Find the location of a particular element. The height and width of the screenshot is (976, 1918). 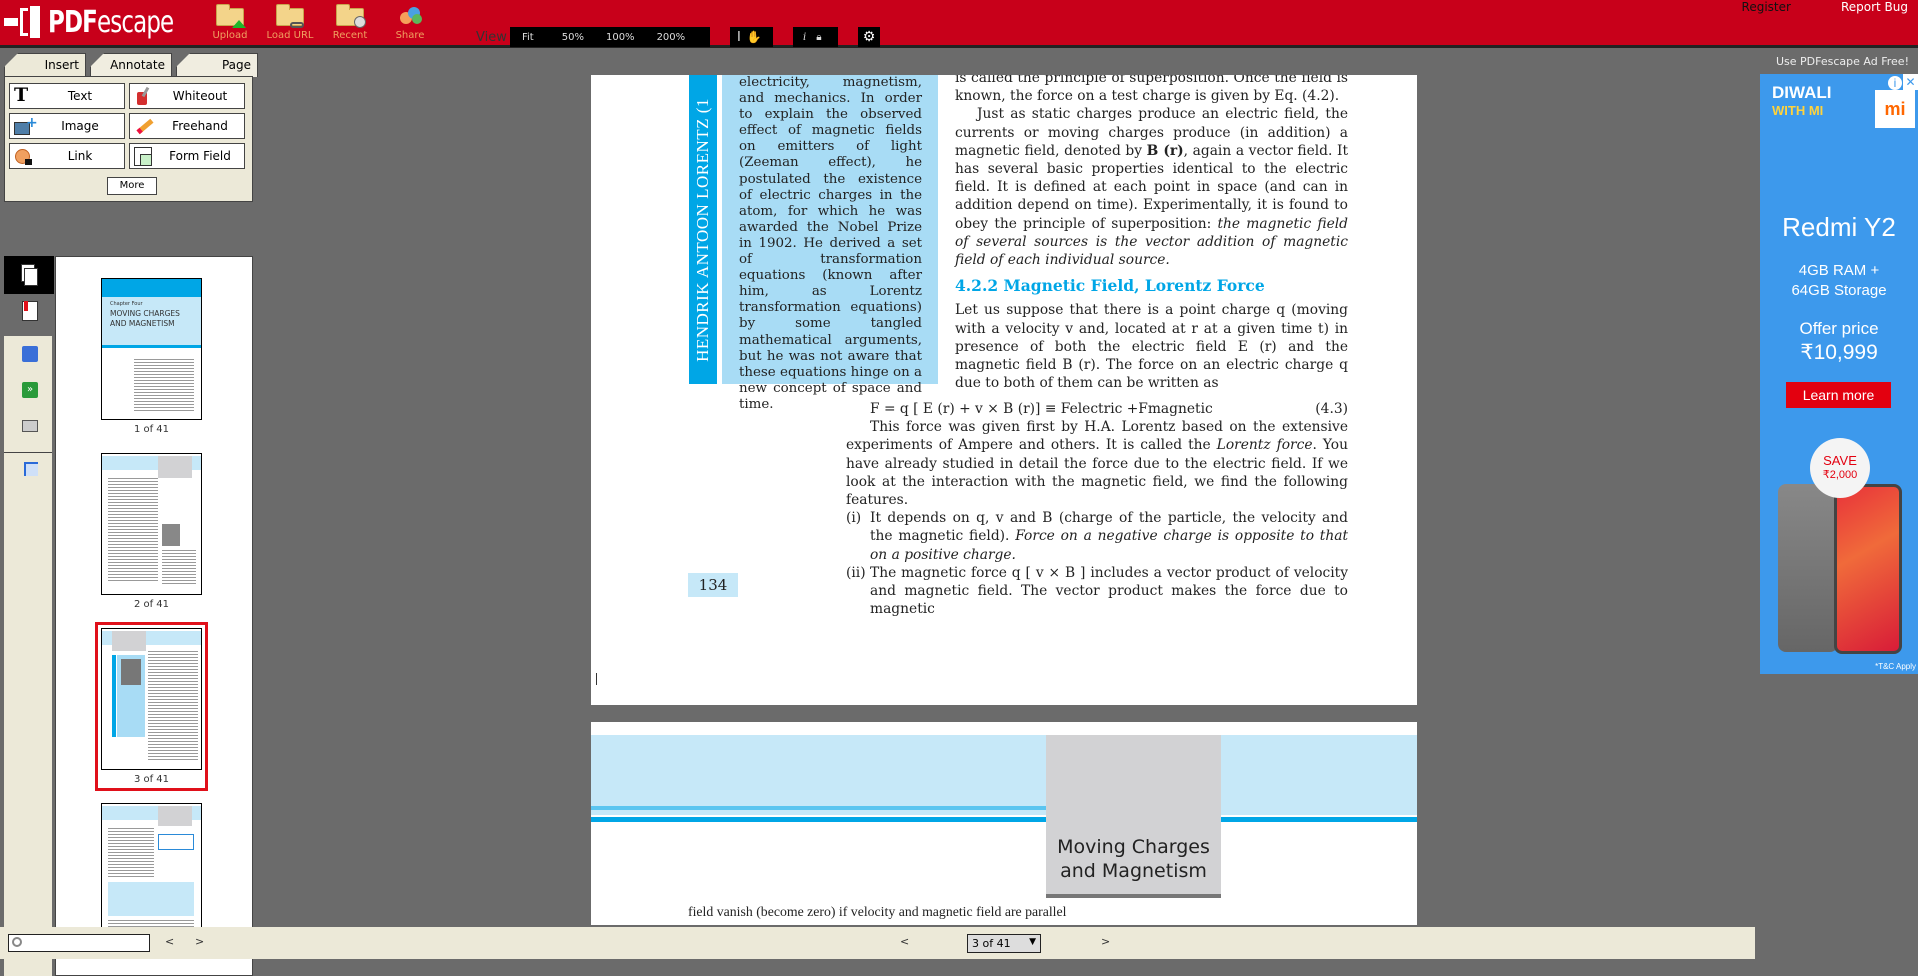

pencil-icon is located at coordinates (144, 126).